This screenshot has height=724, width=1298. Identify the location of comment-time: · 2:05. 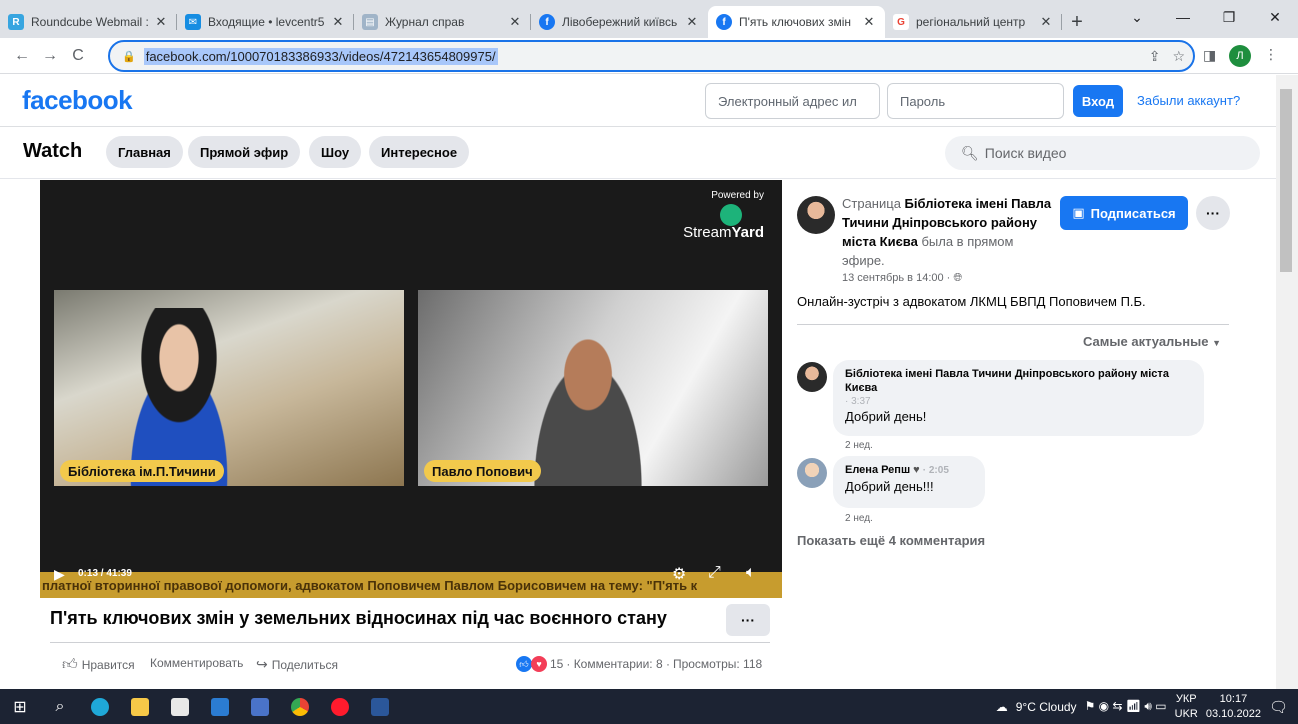
(936, 470).